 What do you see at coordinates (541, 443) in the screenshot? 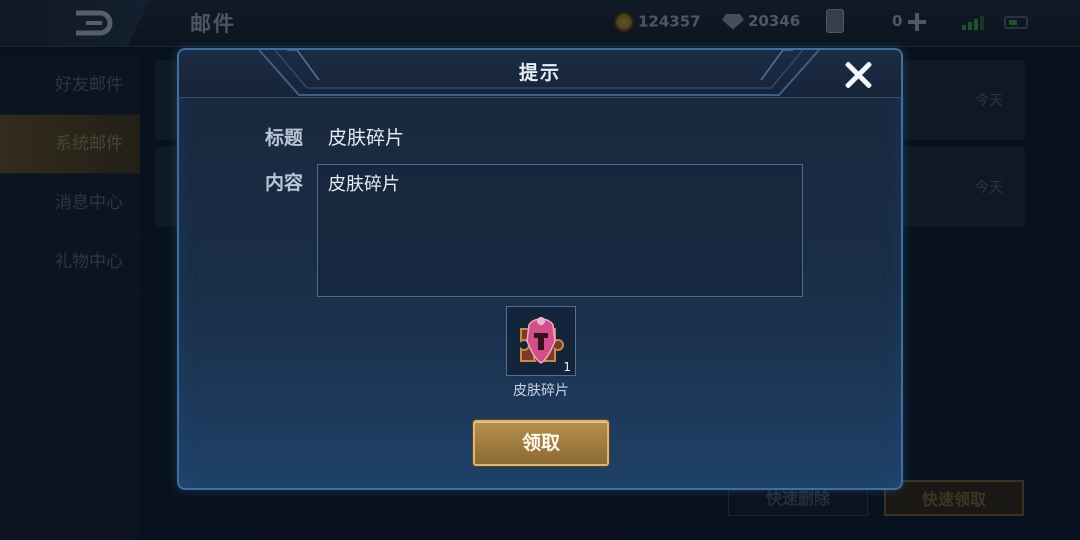
I see `claim-button: 领取` at bounding box center [541, 443].